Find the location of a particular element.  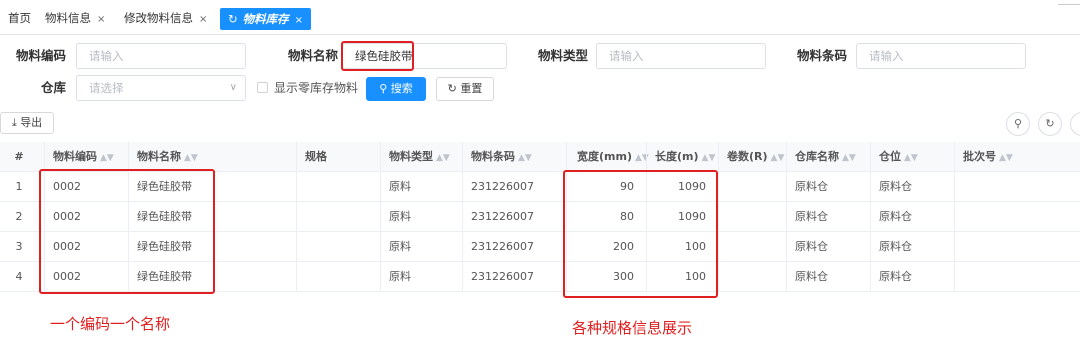

highlight-box-specs is located at coordinates (640, 234).